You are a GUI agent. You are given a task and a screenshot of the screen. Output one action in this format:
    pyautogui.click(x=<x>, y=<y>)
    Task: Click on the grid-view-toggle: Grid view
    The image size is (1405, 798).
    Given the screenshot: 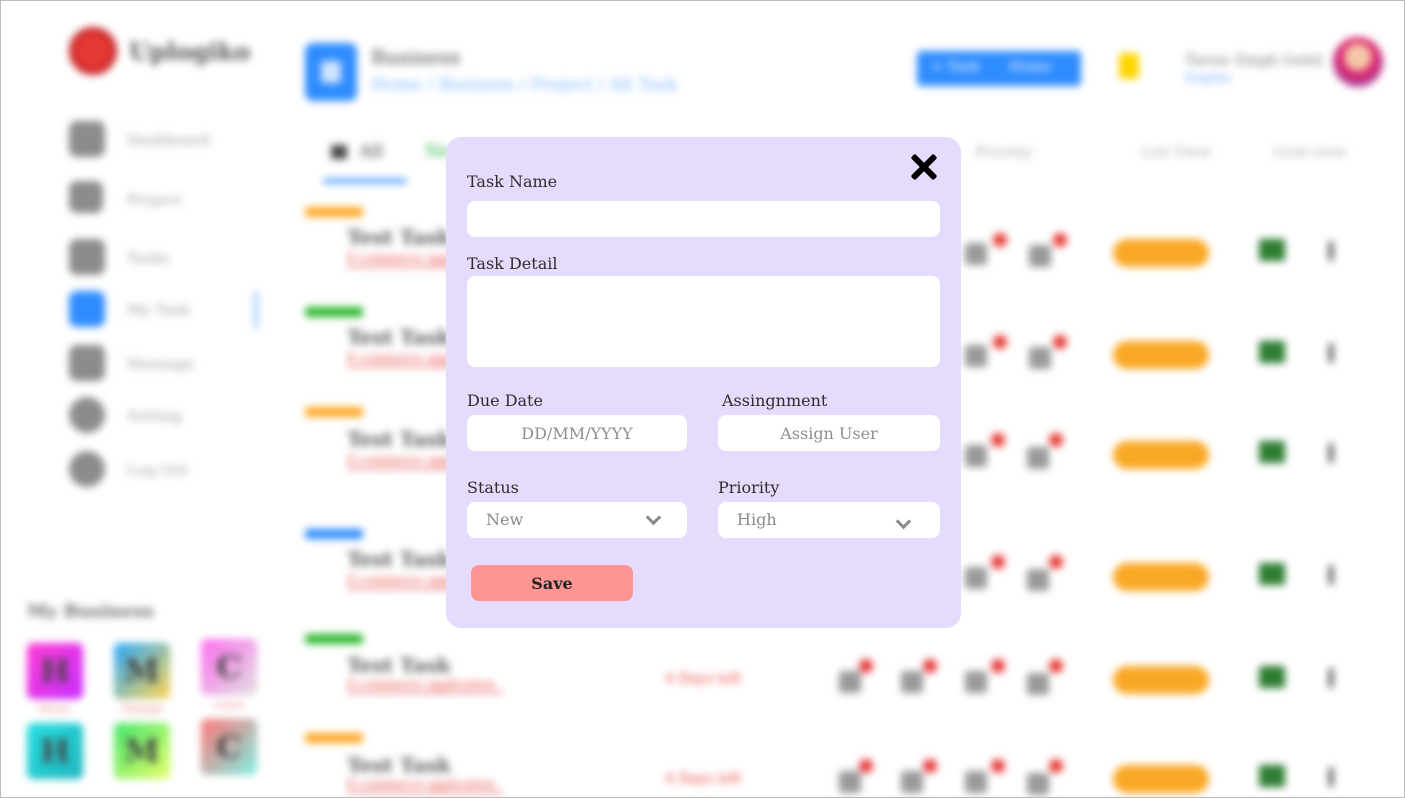 What is the action you would take?
    pyautogui.click(x=1309, y=152)
    